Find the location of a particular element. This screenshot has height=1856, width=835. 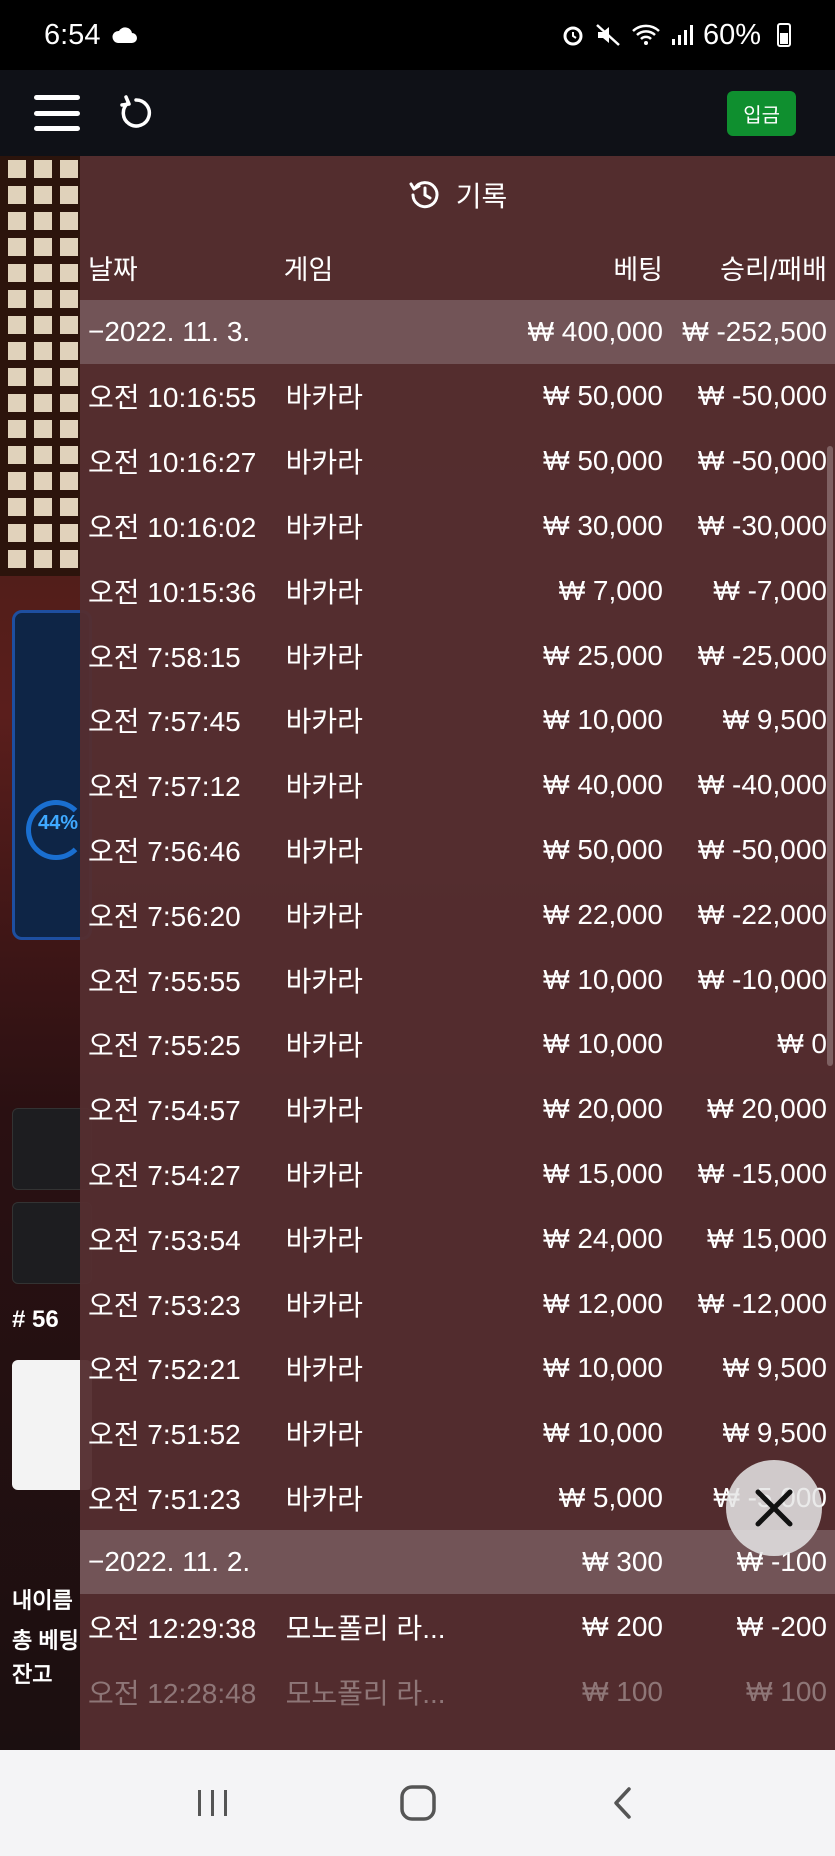

scrollbar is located at coordinates (830, 756).